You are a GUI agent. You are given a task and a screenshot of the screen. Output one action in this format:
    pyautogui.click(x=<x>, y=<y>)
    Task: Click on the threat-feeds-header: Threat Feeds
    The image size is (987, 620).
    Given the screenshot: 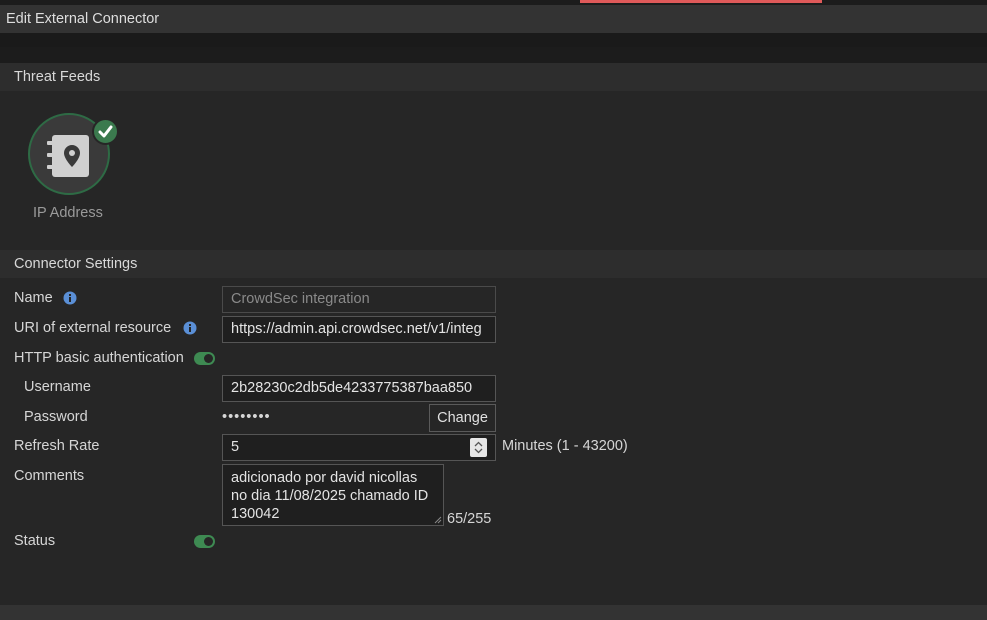 What is the action you would take?
    pyautogui.click(x=493, y=77)
    